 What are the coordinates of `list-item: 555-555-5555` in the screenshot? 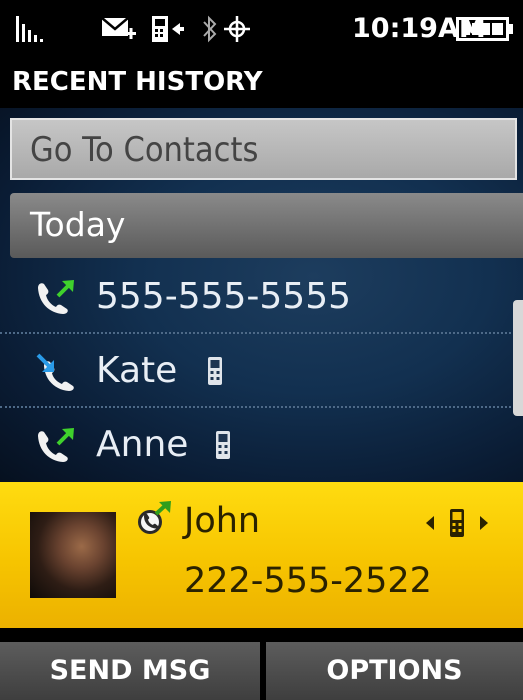 It's located at (261, 297).